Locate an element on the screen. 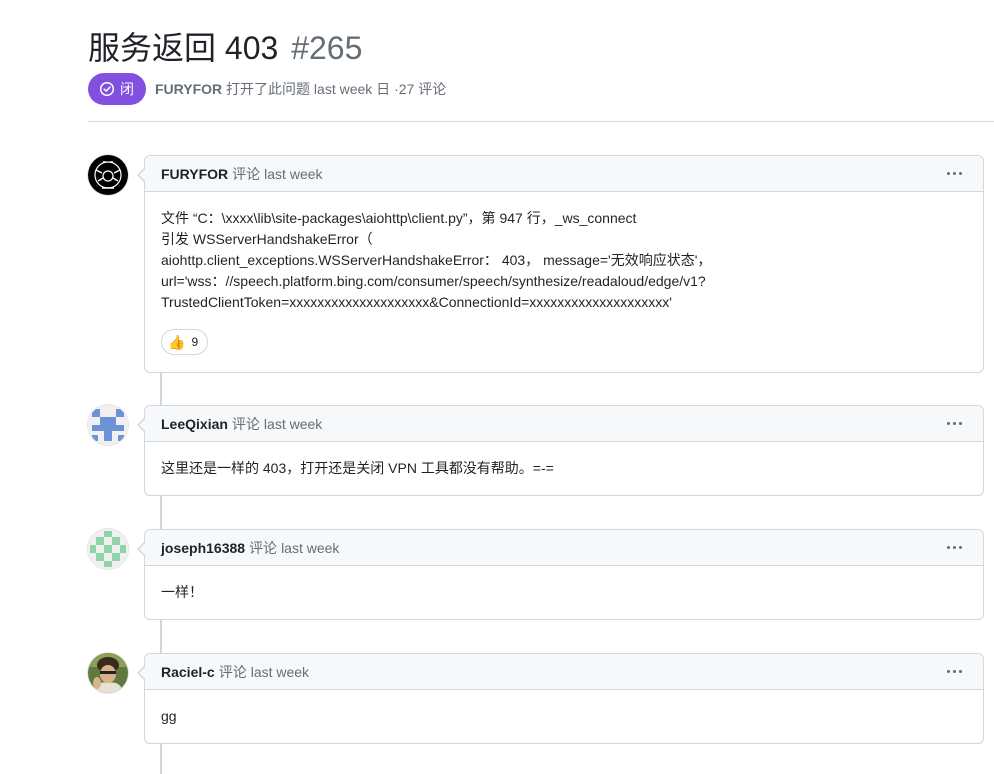 This screenshot has width=994, height=774. header-divider is located at coordinates (541, 121).